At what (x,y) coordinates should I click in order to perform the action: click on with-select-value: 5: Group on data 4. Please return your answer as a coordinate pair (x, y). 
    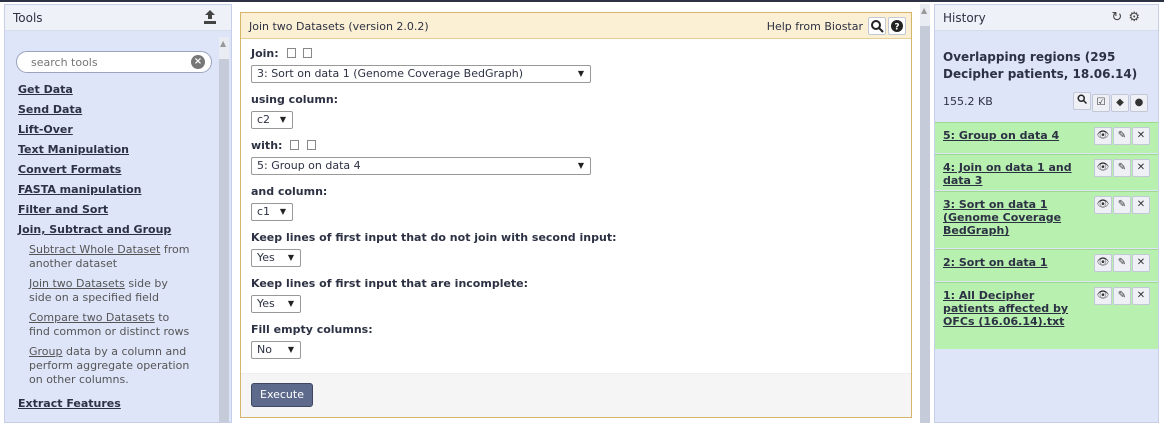
    Looking at the image, I should click on (309, 165).